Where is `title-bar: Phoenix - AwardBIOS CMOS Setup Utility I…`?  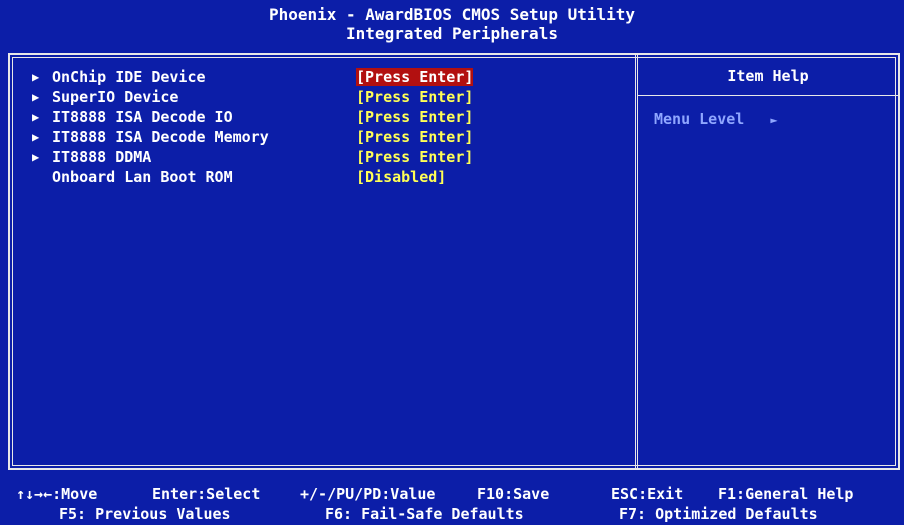 title-bar: Phoenix - AwardBIOS CMOS Setup Utility I… is located at coordinates (452, 24).